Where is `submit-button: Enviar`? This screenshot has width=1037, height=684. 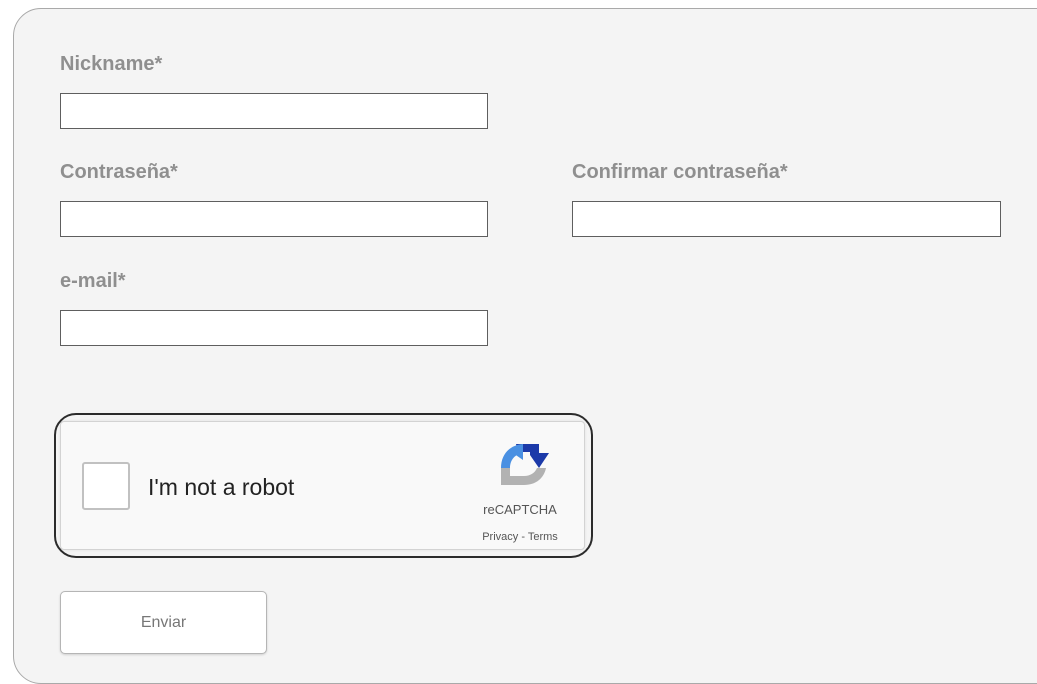
submit-button: Enviar is located at coordinates (163, 622).